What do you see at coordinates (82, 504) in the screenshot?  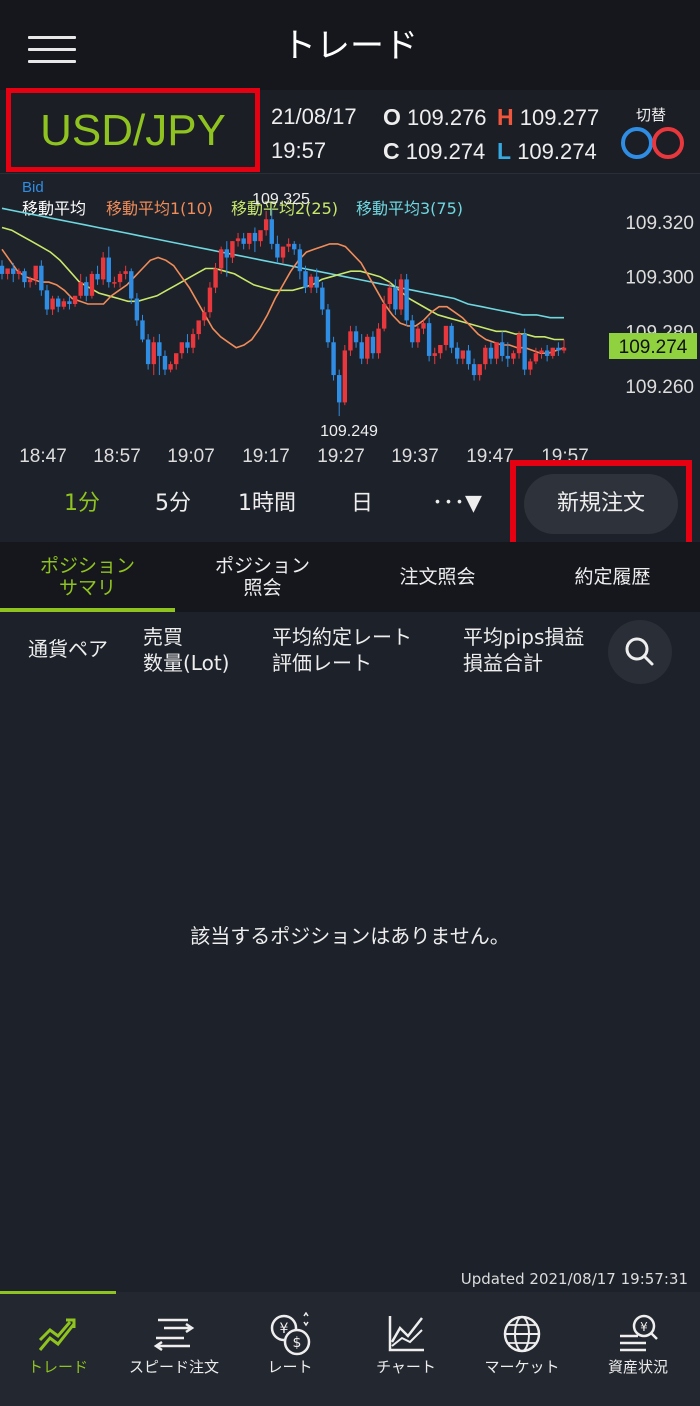 I see `timeframe-1min: 1分` at bounding box center [82, 504].